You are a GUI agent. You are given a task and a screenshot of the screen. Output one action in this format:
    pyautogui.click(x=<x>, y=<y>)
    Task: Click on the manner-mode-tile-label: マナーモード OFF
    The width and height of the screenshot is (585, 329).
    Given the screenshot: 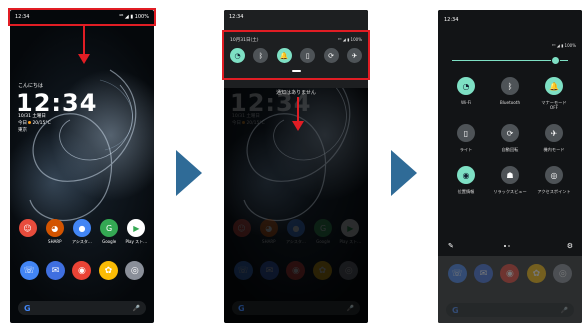 What is the action you would take?
    pyautogui.click(x=554, y=105)
    